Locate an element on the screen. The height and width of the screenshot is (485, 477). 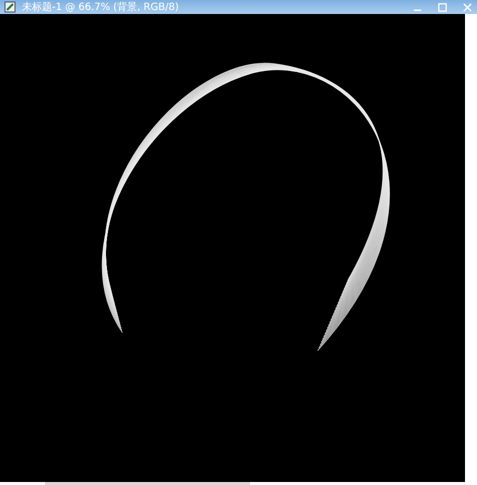
close-icon is located at coordinates (467, 7).